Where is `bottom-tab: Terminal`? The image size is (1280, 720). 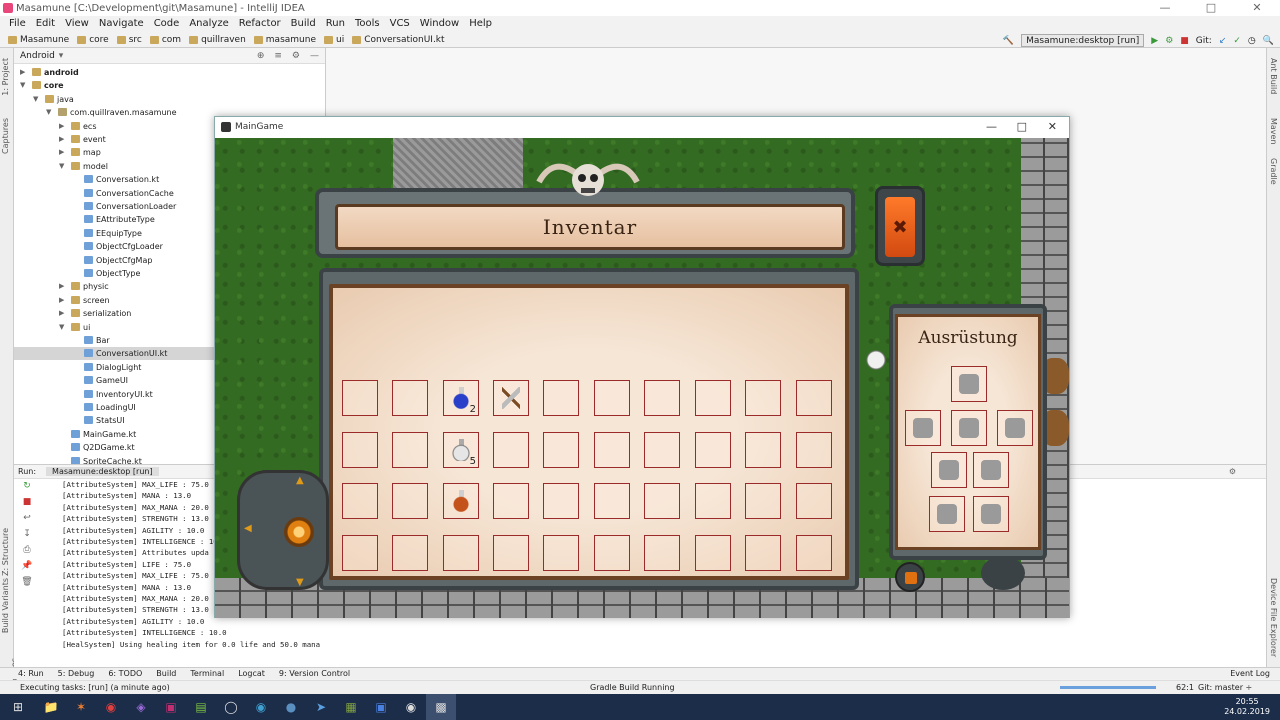 bottom-tab: Terminal is located at coordinates (207, 673).